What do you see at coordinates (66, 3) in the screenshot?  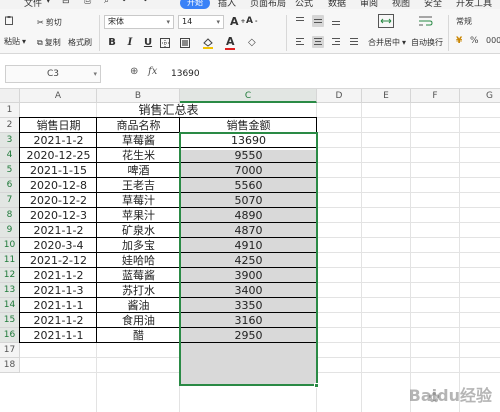 I see `save-icon: ⊟` at bounding box center [66, 3].